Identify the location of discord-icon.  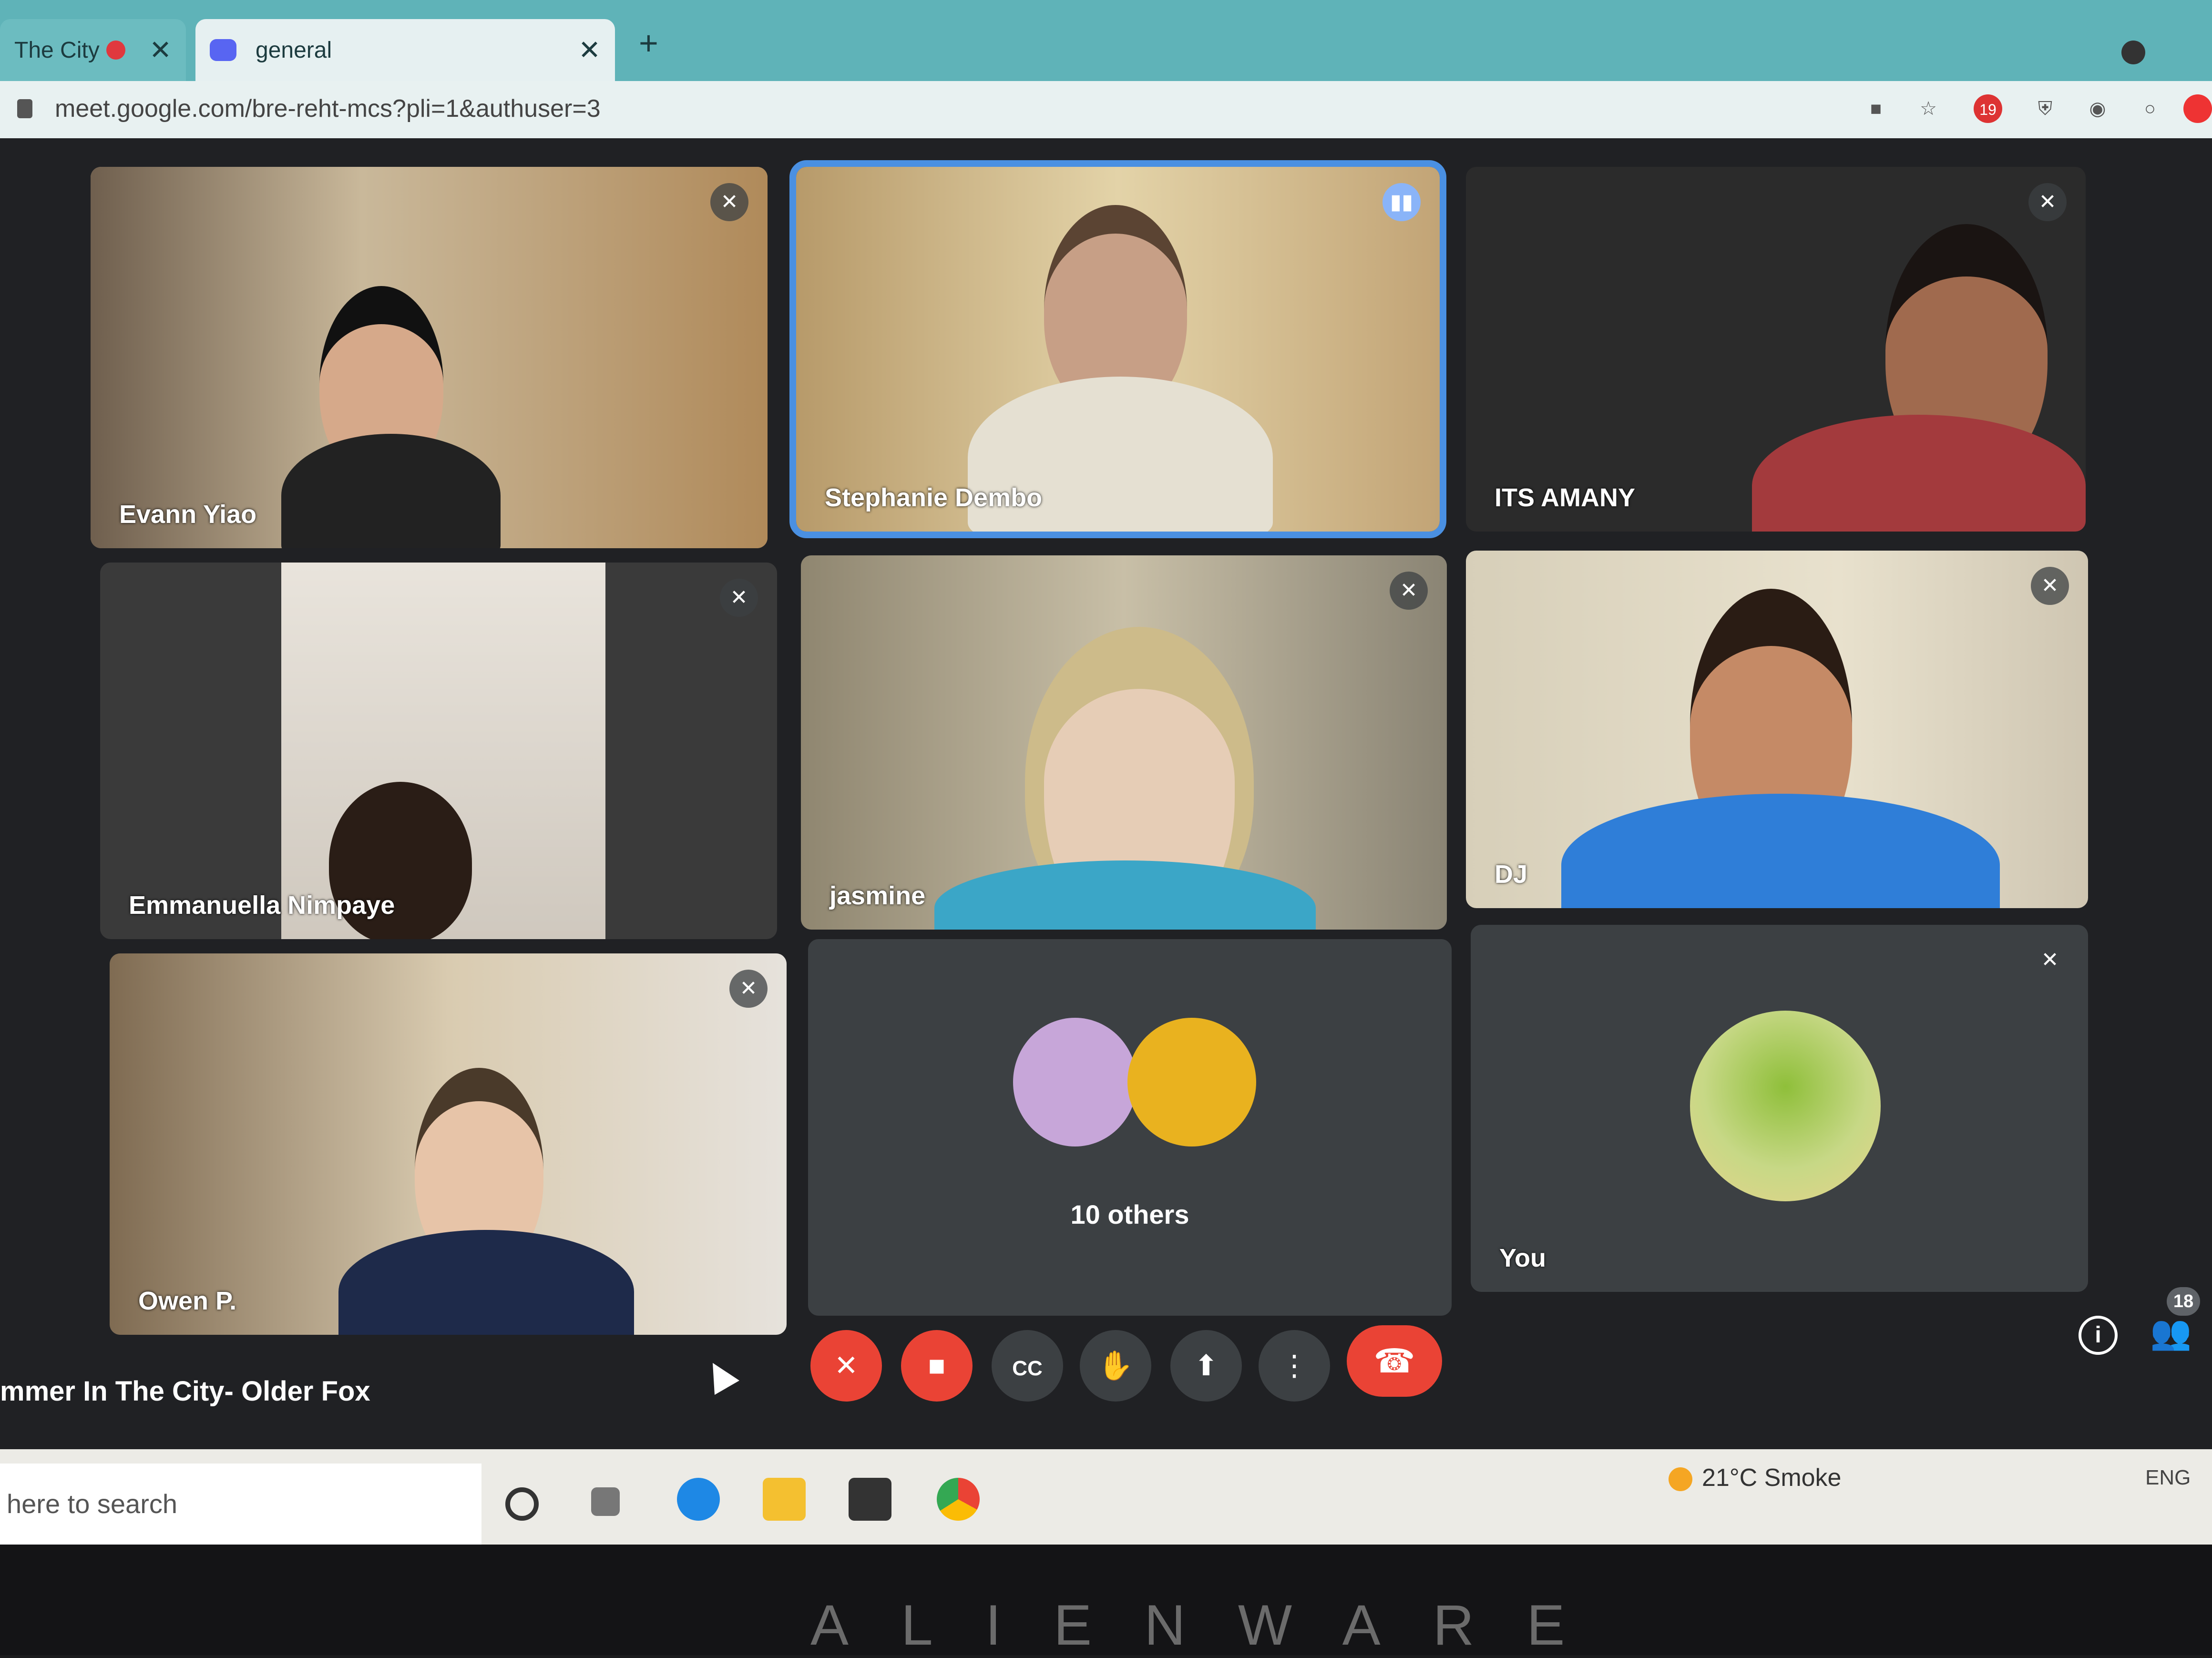
(223, 50).